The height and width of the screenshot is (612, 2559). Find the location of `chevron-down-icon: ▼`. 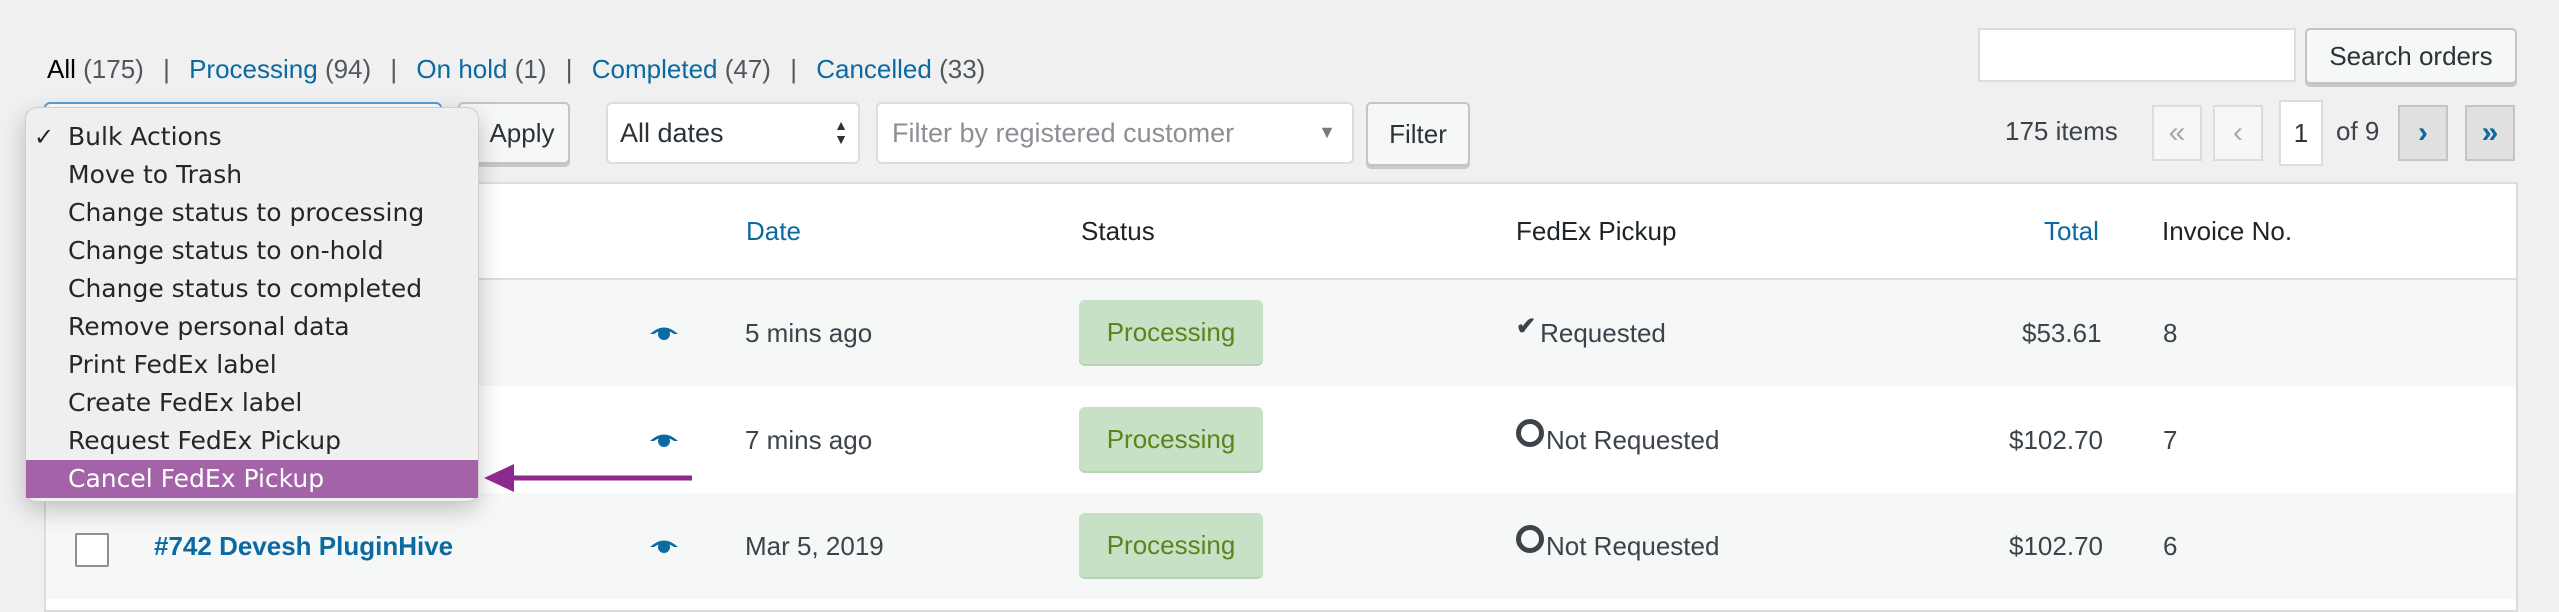

chevron-down-icon: ▼ is located at coordinates (1327, 132).